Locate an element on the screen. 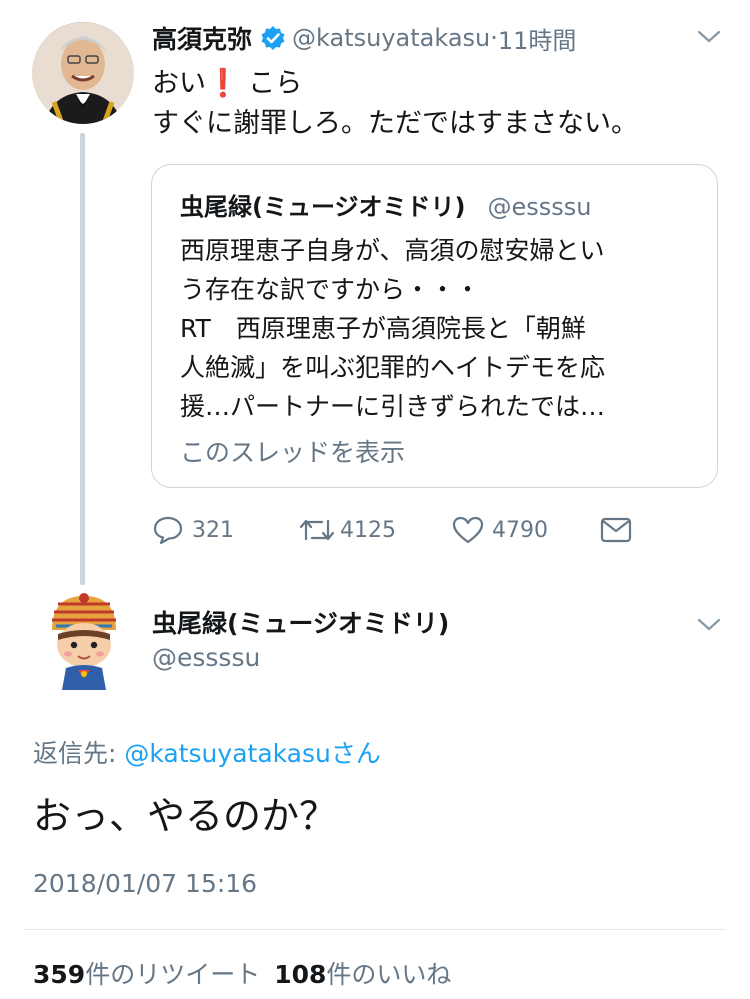  tweet-text-line: すぐに謝罪しろ。ただではすまさない。 is located at coordinates (395, 123).